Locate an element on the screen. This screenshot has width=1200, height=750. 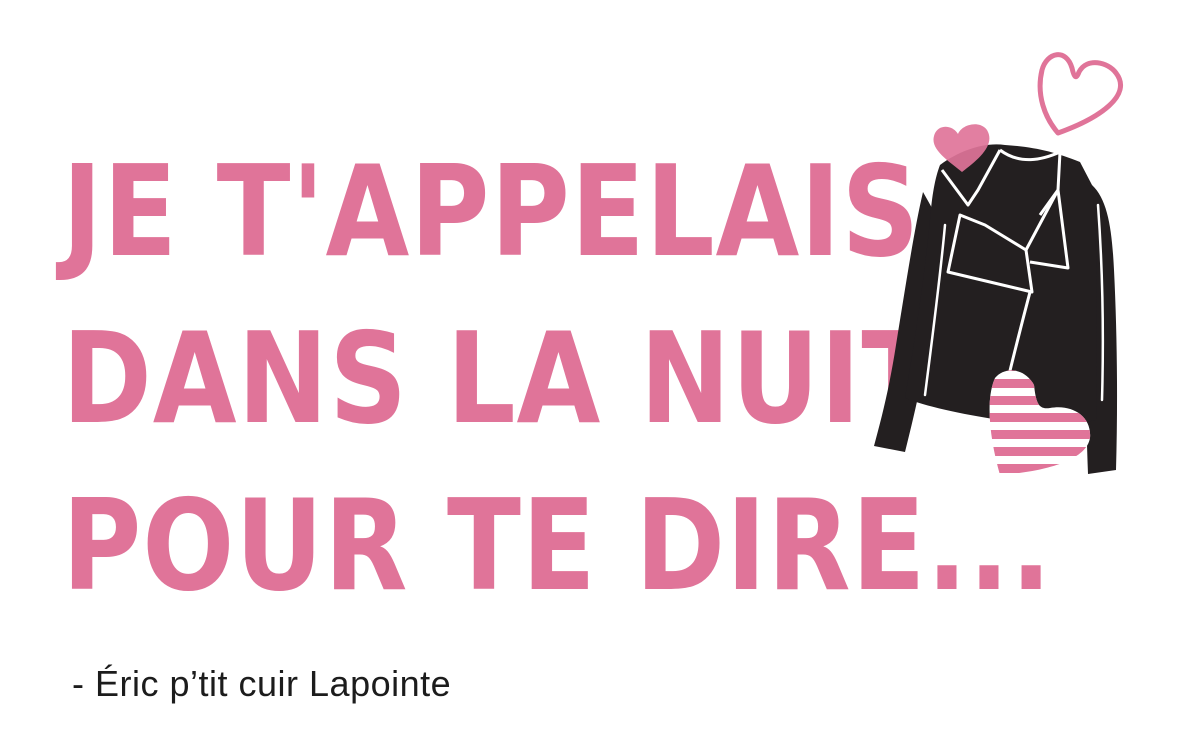
outline-heart-icon is located at coordinates (1080, 94).